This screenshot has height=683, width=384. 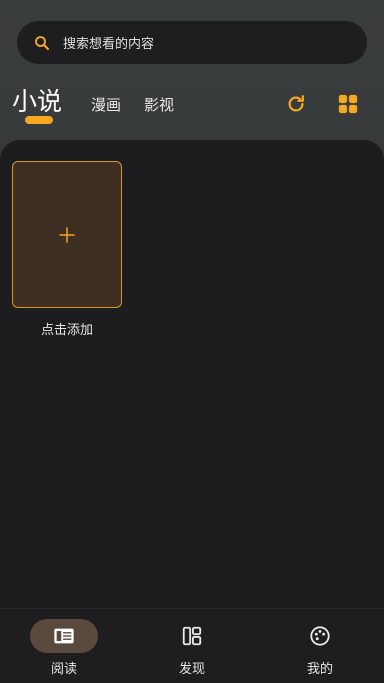 I want to click on nav-label-discover: 发现, so click(x=191, y=669).